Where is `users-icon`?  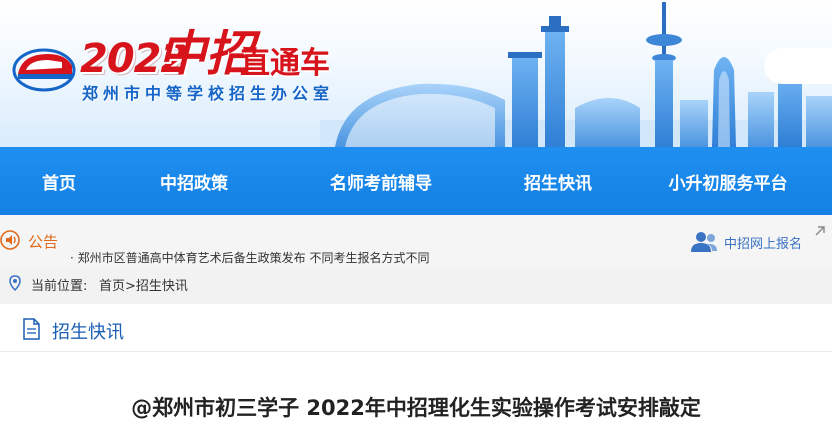 users-icon is located at coordinates (704, 242).